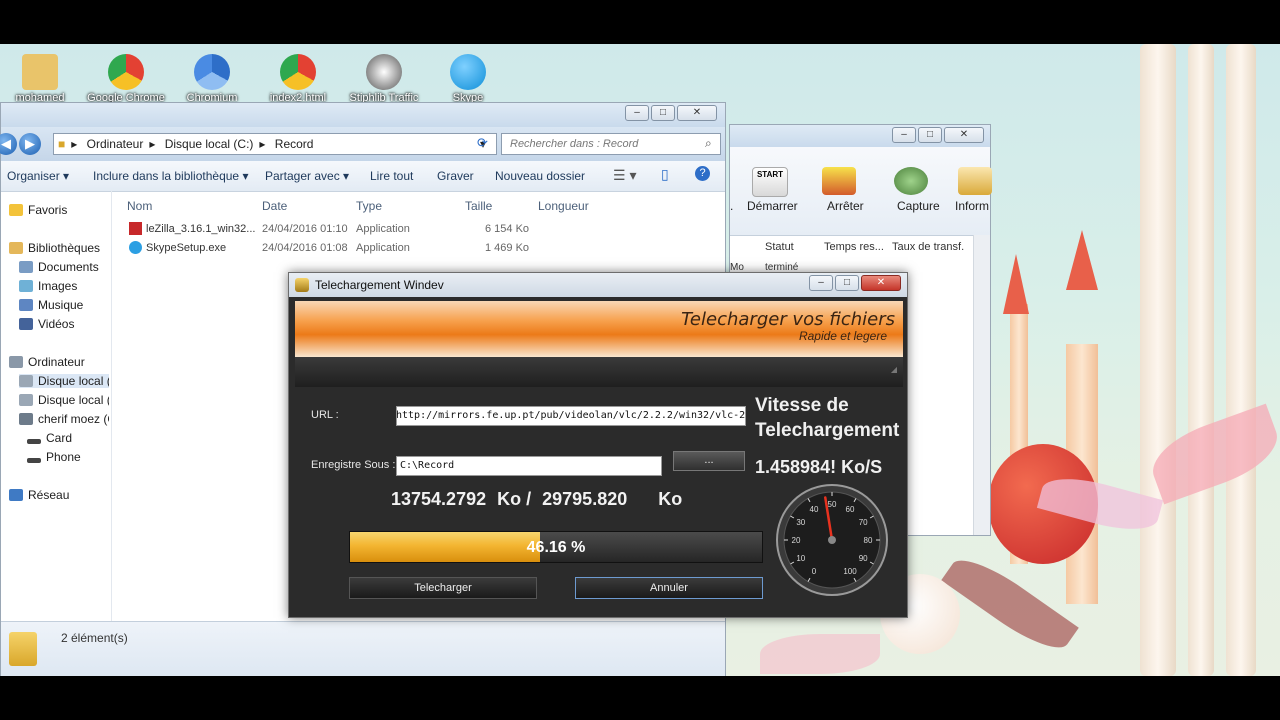  I want to click on capture-button: Capture, so click(918, 206).